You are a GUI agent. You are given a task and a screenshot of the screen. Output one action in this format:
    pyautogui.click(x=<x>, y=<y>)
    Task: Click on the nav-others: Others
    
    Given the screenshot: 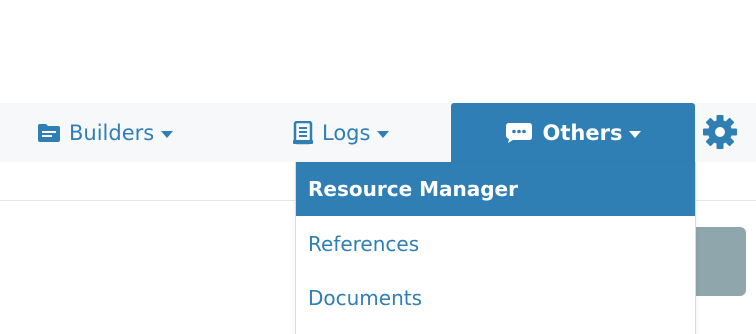 What is the action you would take?
    pyautogui.click(x=573, y=132)
    